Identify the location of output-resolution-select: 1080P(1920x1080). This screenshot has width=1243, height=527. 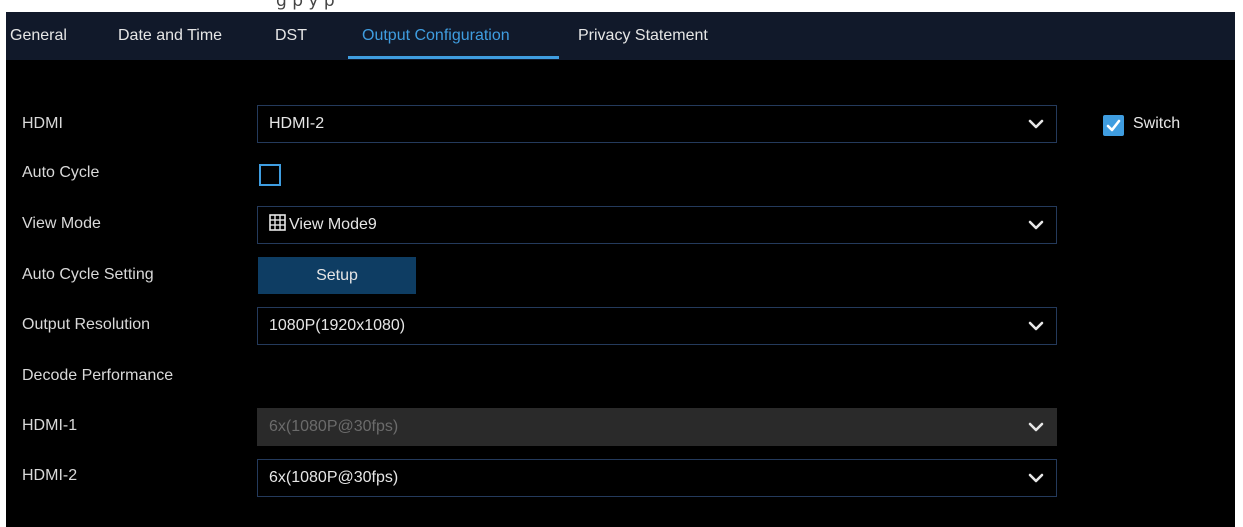
(657, 326).